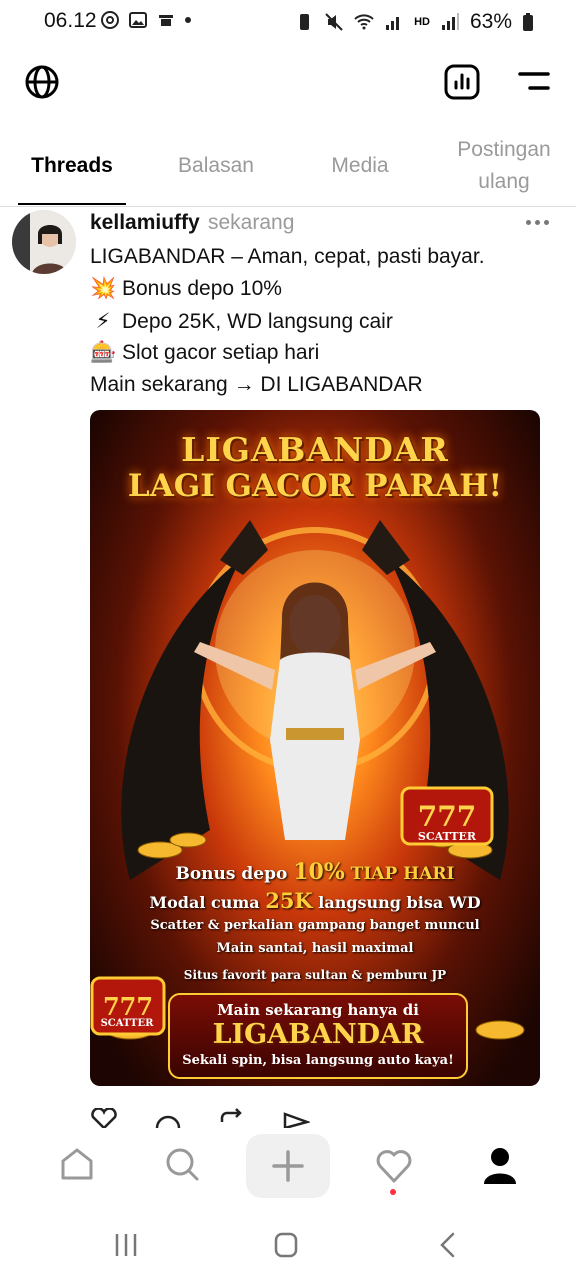 The width and height of the screenshot is (576, 1280). I want to click on compose-icon, so click(288, 1166).